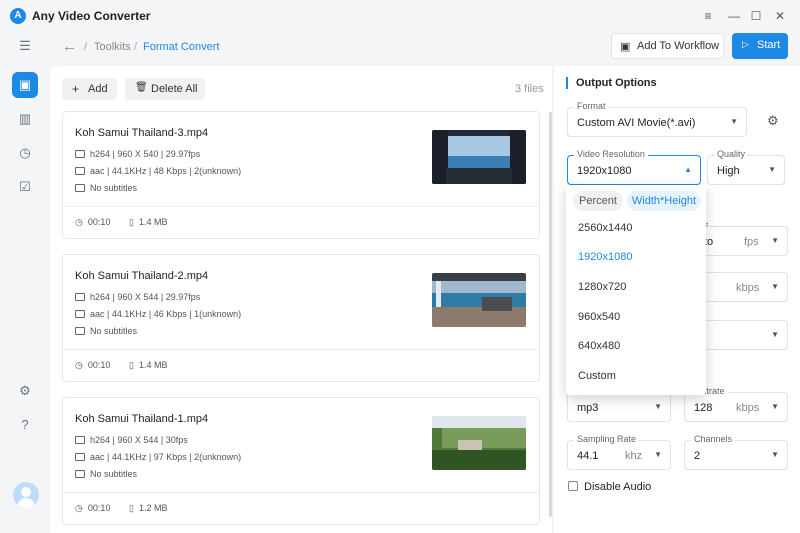 This screenshot has width=800, height=533. I want to click on add-to-workflow-button: ▣ Add To Workflow, so click(667, 46).